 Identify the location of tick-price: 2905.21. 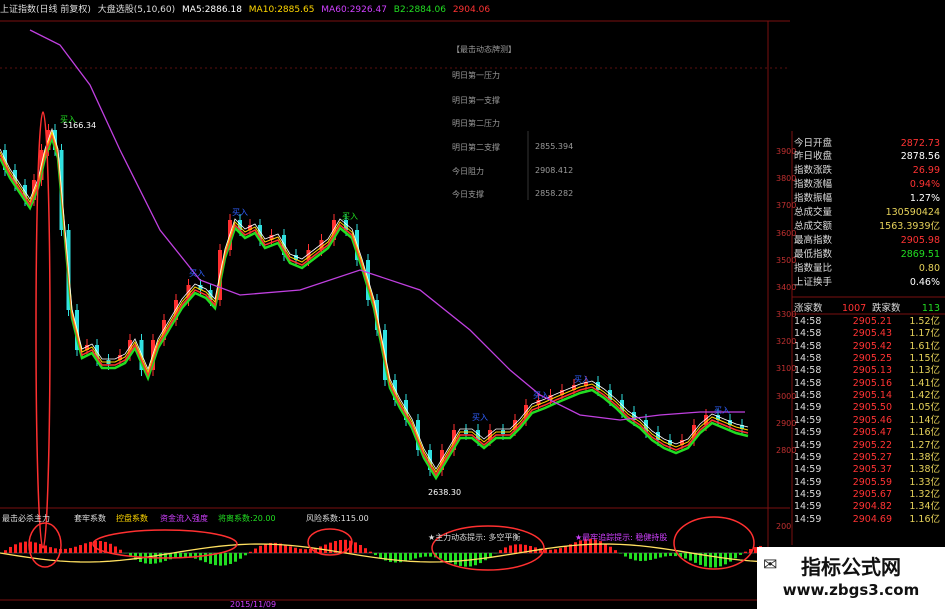
(872, 321).